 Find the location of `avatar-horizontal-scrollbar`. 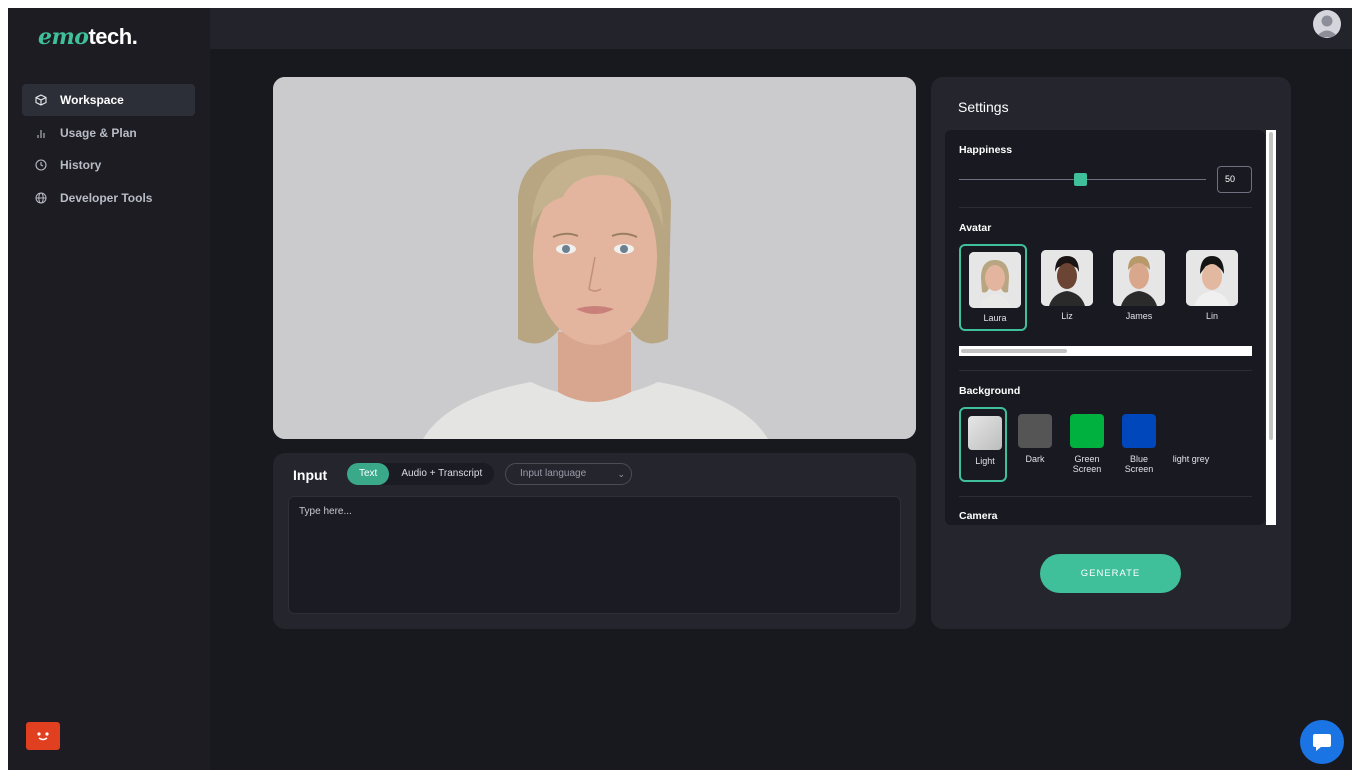

avatar-horizontal-scrollbar is located at coordinates (1105, 351).